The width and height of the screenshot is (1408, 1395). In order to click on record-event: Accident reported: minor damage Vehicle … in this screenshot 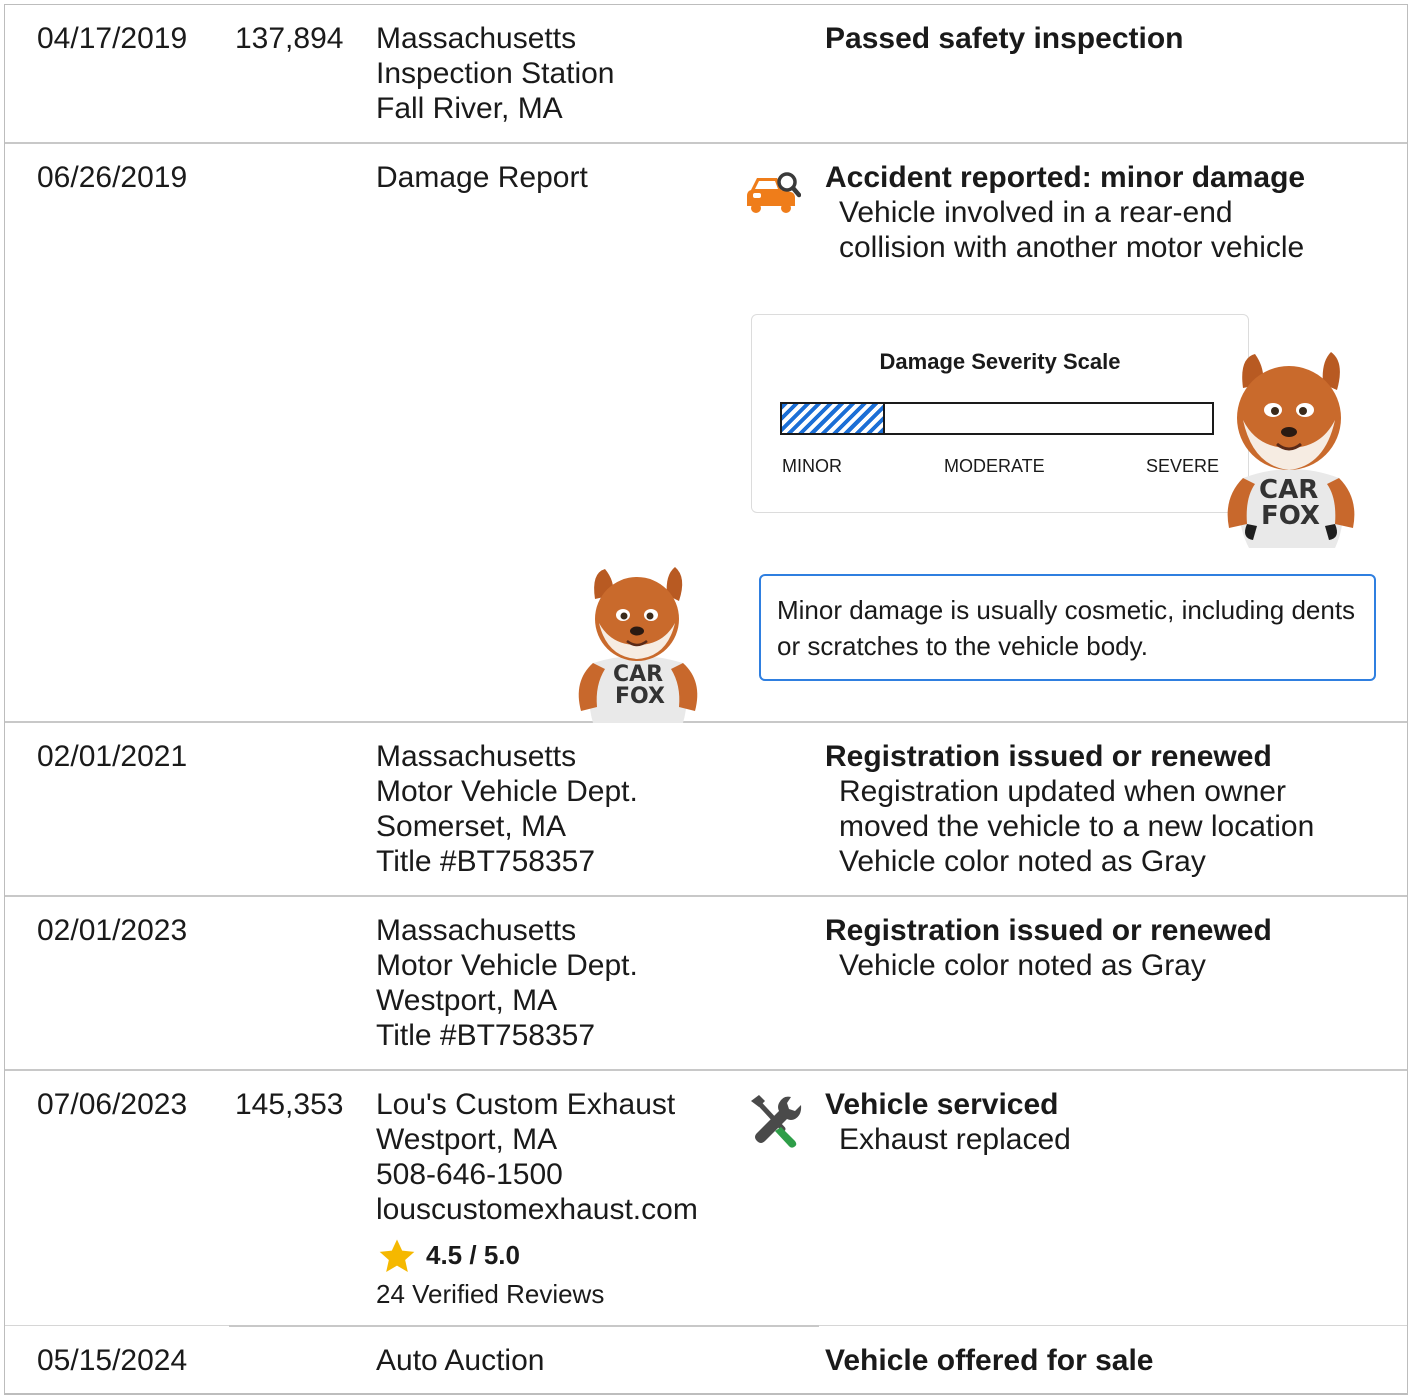, I will do `click(1065, 212)`.